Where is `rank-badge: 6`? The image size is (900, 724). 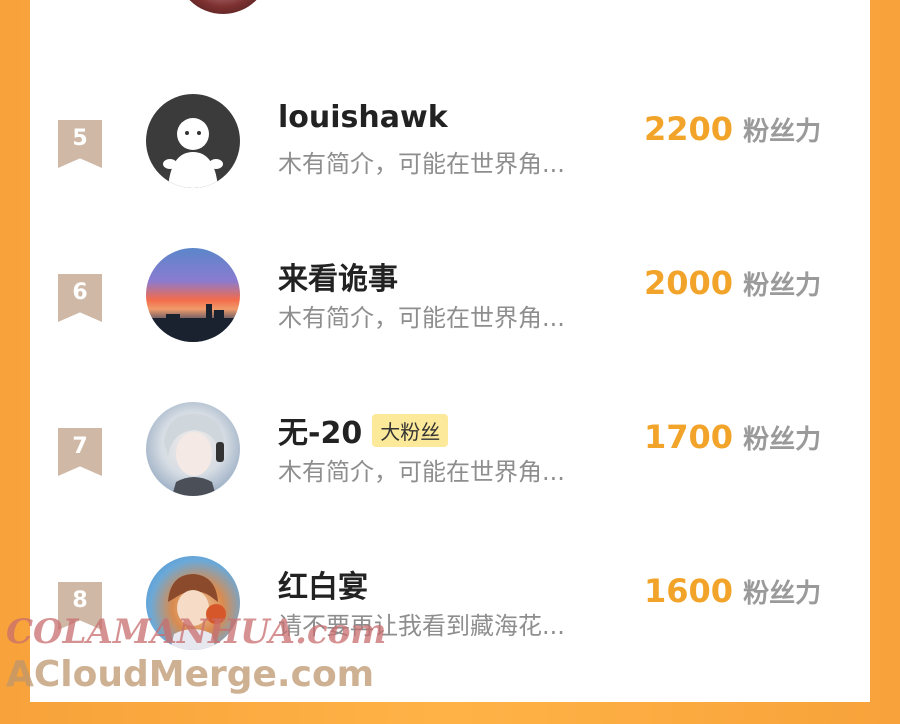 rank-badge: 6 is located at coordinates (80, 298).